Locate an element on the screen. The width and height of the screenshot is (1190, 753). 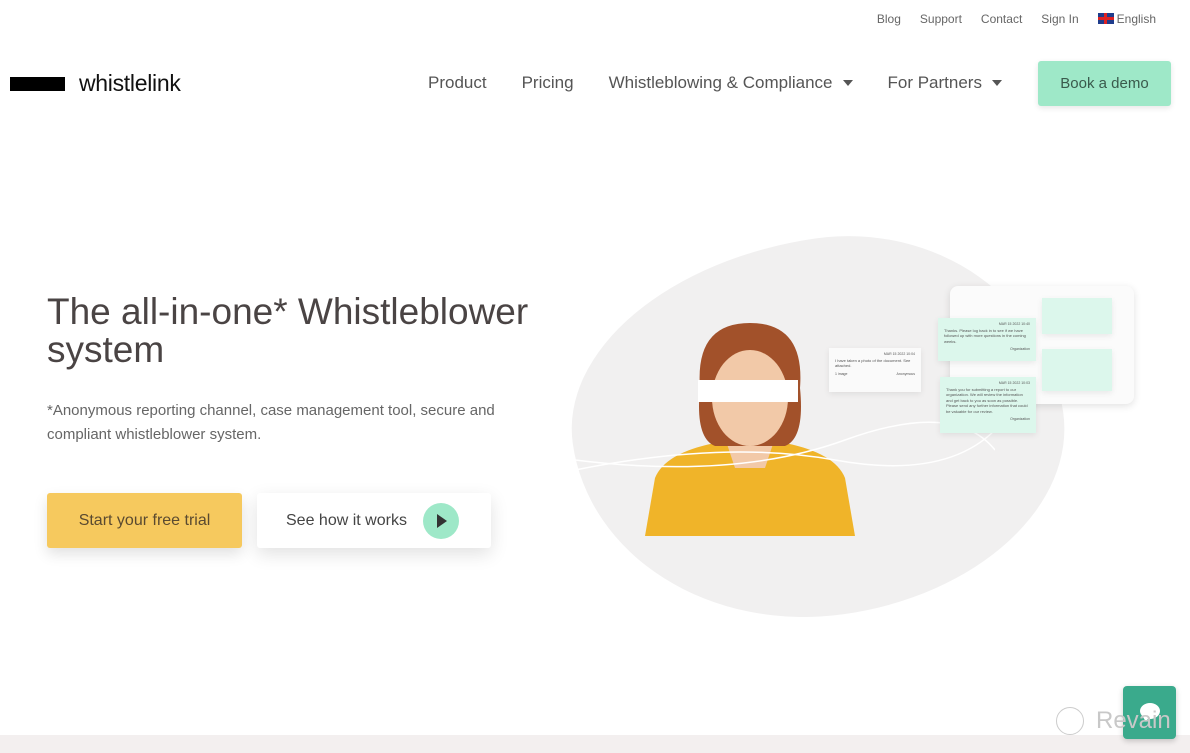
start-trial-button: Start your free trial is located at coordinates (144, 520).